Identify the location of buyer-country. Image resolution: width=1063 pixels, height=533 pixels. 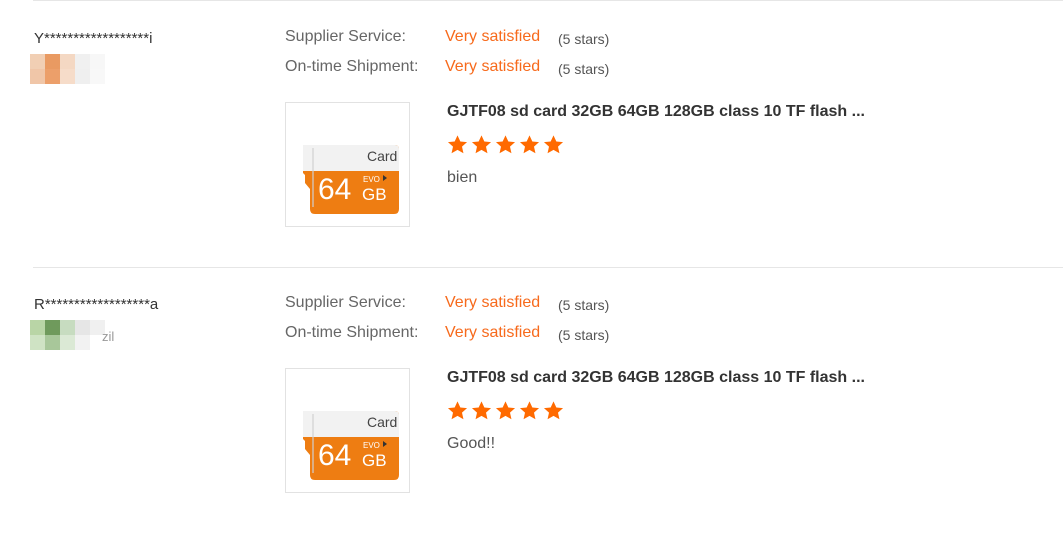
(75, 69).